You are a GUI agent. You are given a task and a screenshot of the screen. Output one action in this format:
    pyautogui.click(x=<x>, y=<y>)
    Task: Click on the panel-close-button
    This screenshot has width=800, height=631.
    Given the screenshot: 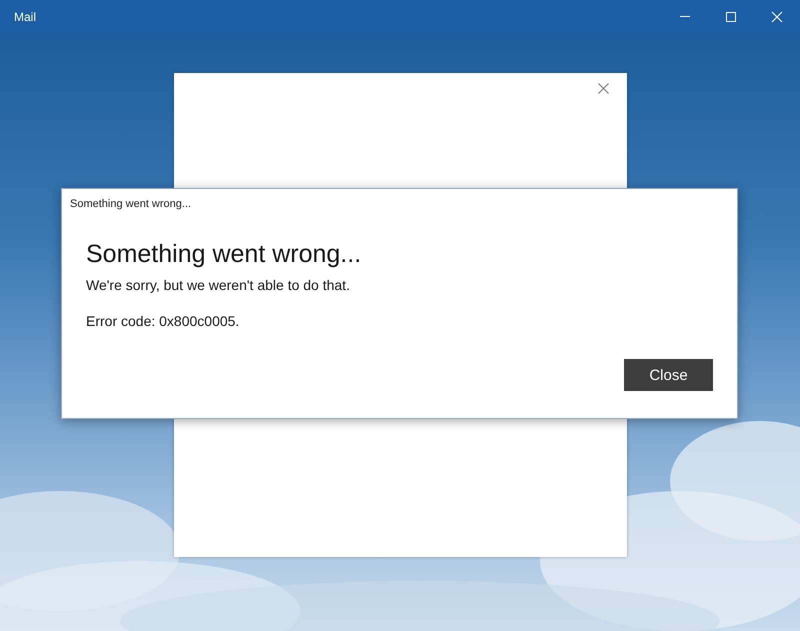 What is the action you would take?
    pyautogui.click(x=603, y=88)
    